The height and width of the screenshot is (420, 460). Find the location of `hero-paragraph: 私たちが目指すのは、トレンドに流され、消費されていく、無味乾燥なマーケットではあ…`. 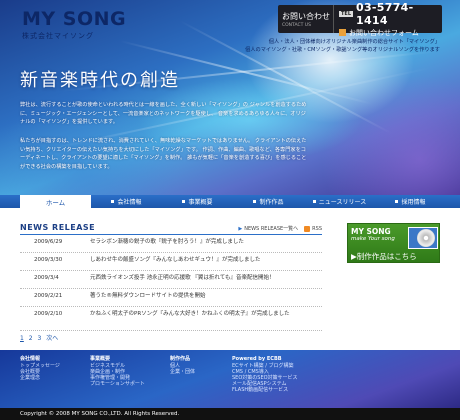

hero-paragraph: 私たちが目指すのは、トレンドに流され、消費されていく、無味乾燥なマーケットではあ… is located at coordinates (163, 154).